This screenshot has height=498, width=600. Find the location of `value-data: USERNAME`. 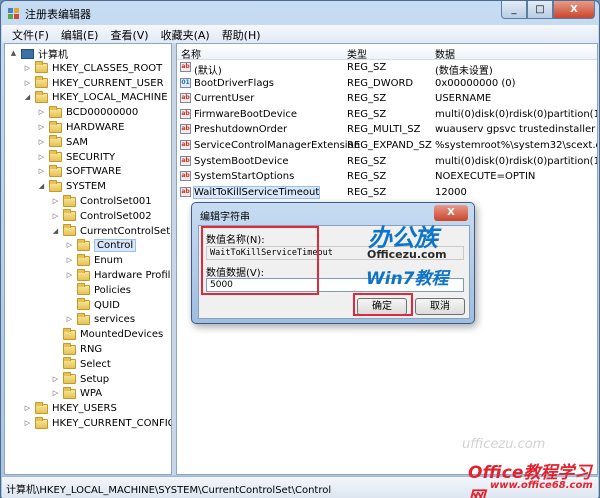

value-data: USERNAME is located at coordinates (463, 99).